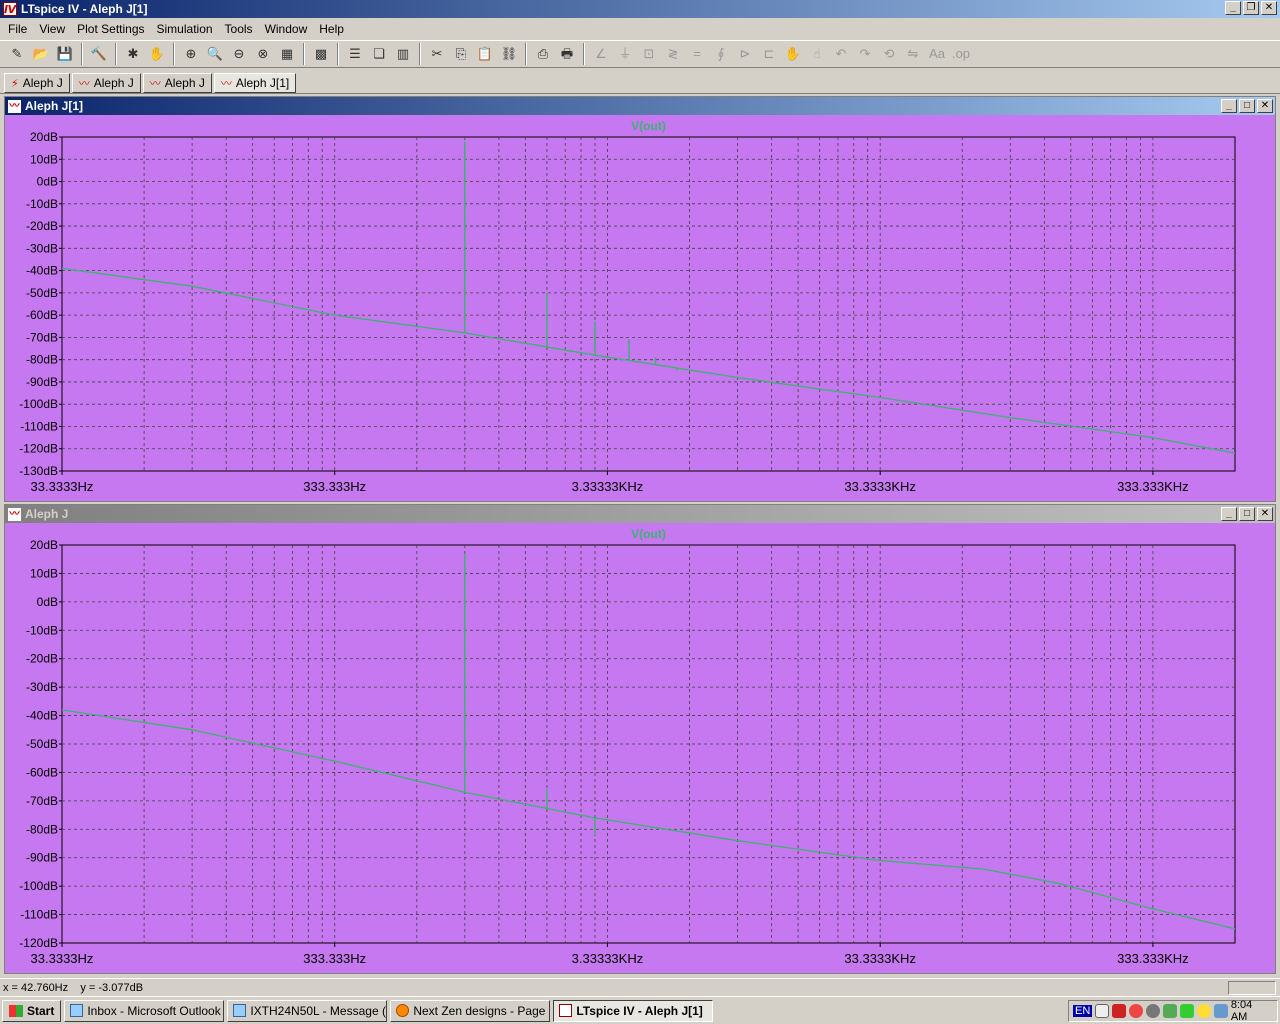  What do you see at coordinates (65, 54) in the screenshot?
I see `save-icon: 💾` at bounding box center [65, 54].